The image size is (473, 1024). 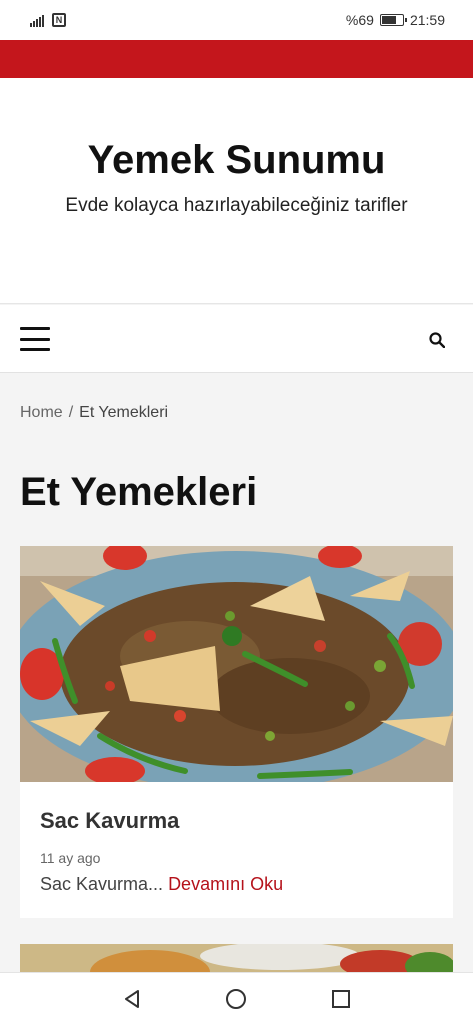 What do you see at coordinates (35, 339) in the screenshot?
I see `menu-icon` at bounding box center [35, 339].